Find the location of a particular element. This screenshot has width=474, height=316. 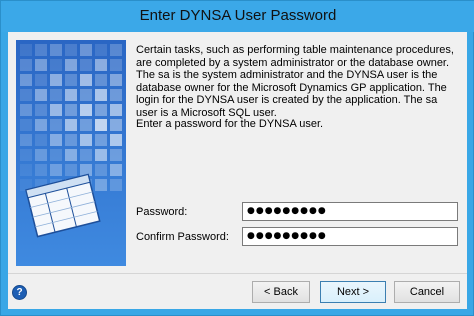

title-bar: Enter DYNSA User Password is located at coordinates (237, 16).